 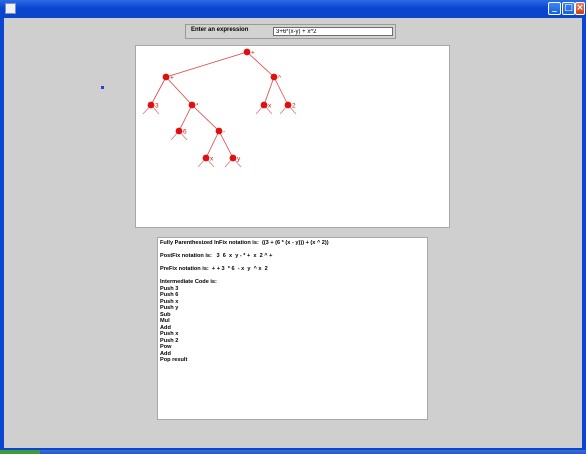 I want to click on output-line: Pop result, so click(x=174, y=360).